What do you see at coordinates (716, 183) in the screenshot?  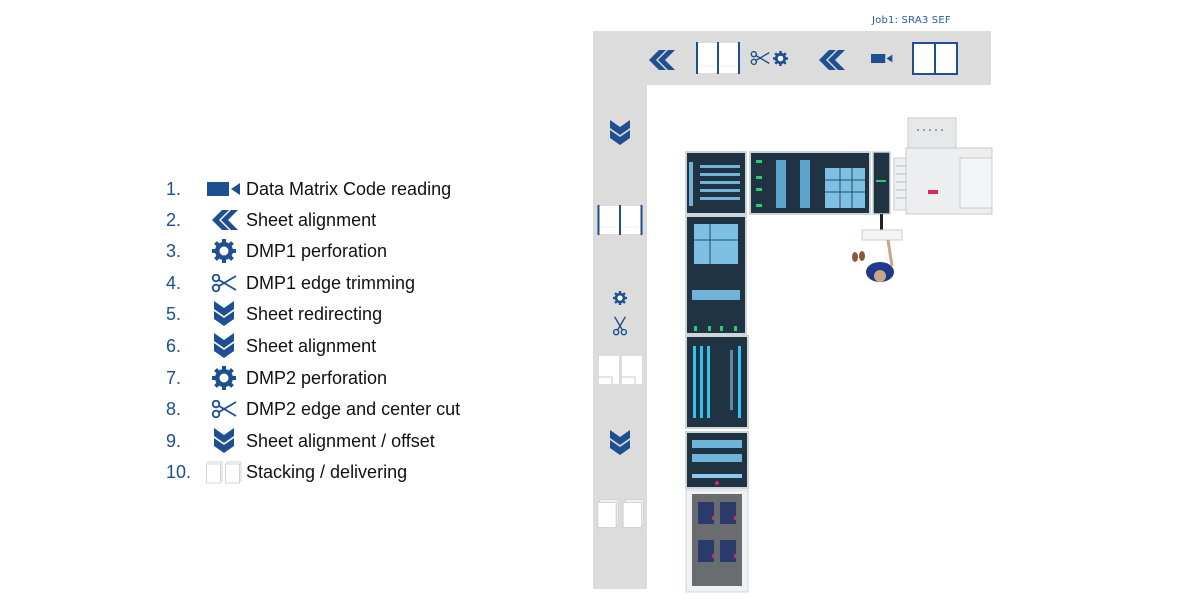 I see `module-dmp-top-left` at bounding box center [716, 183].